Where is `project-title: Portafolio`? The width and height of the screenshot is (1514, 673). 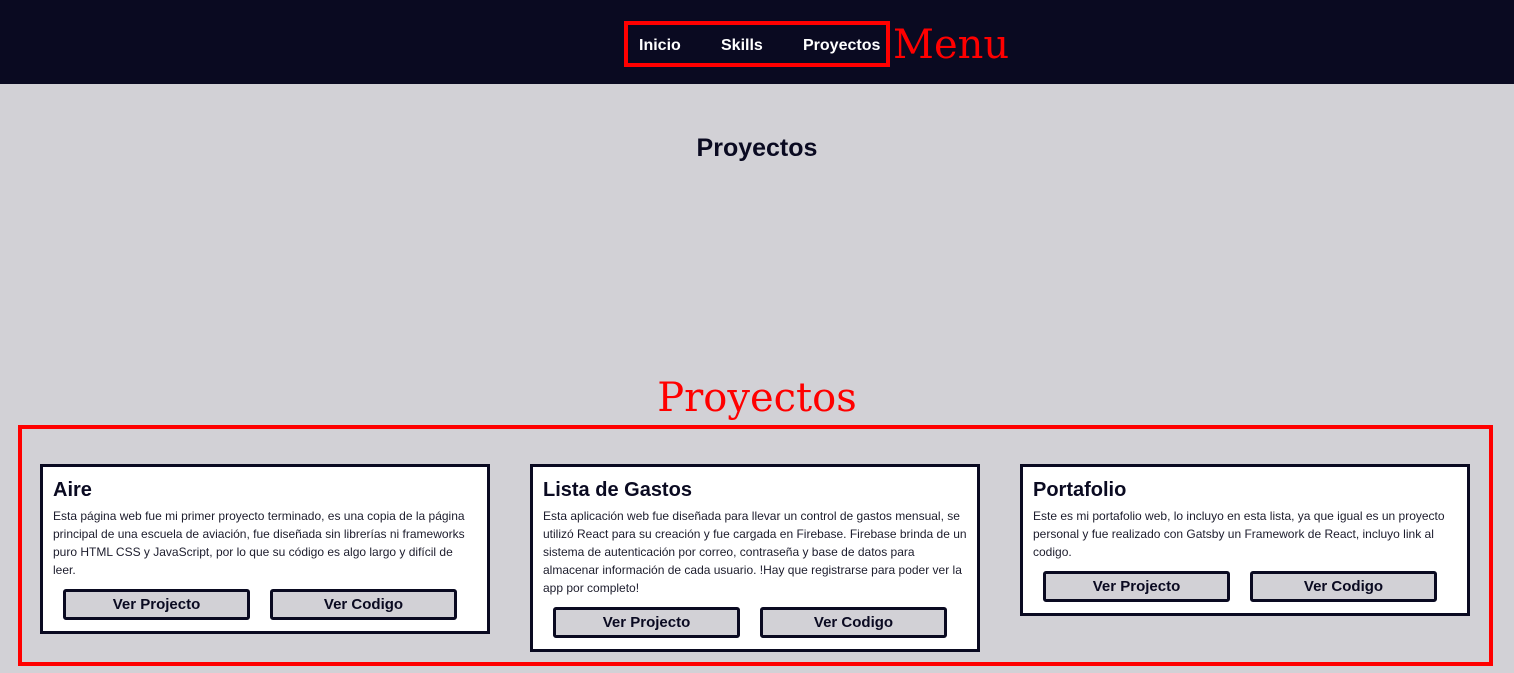 project-title: Portafolio is located at coordinates (1080, 490).